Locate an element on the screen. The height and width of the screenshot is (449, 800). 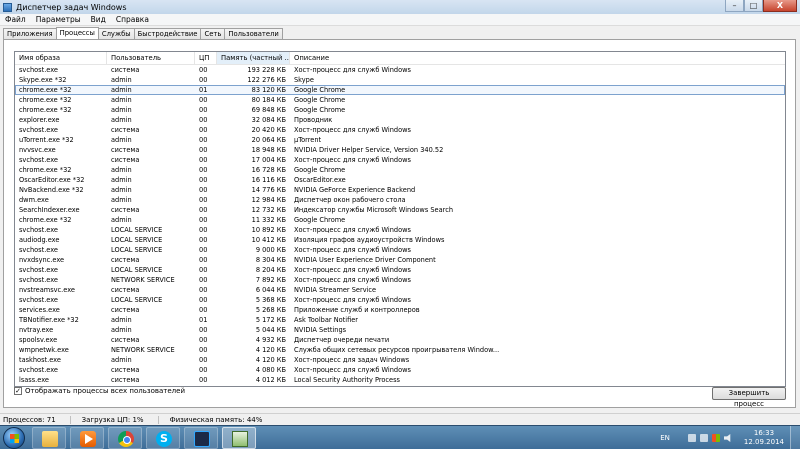
clock: 16:33 12.09.2014 is located at coordinates (764, 438).